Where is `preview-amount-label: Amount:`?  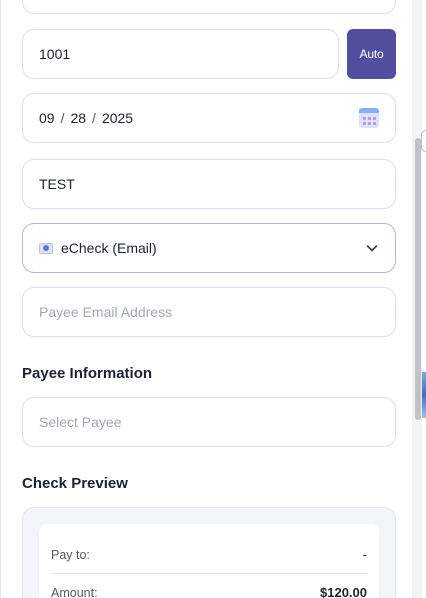 preview-amount-label: Amount: is located at coordinates (74, 591).